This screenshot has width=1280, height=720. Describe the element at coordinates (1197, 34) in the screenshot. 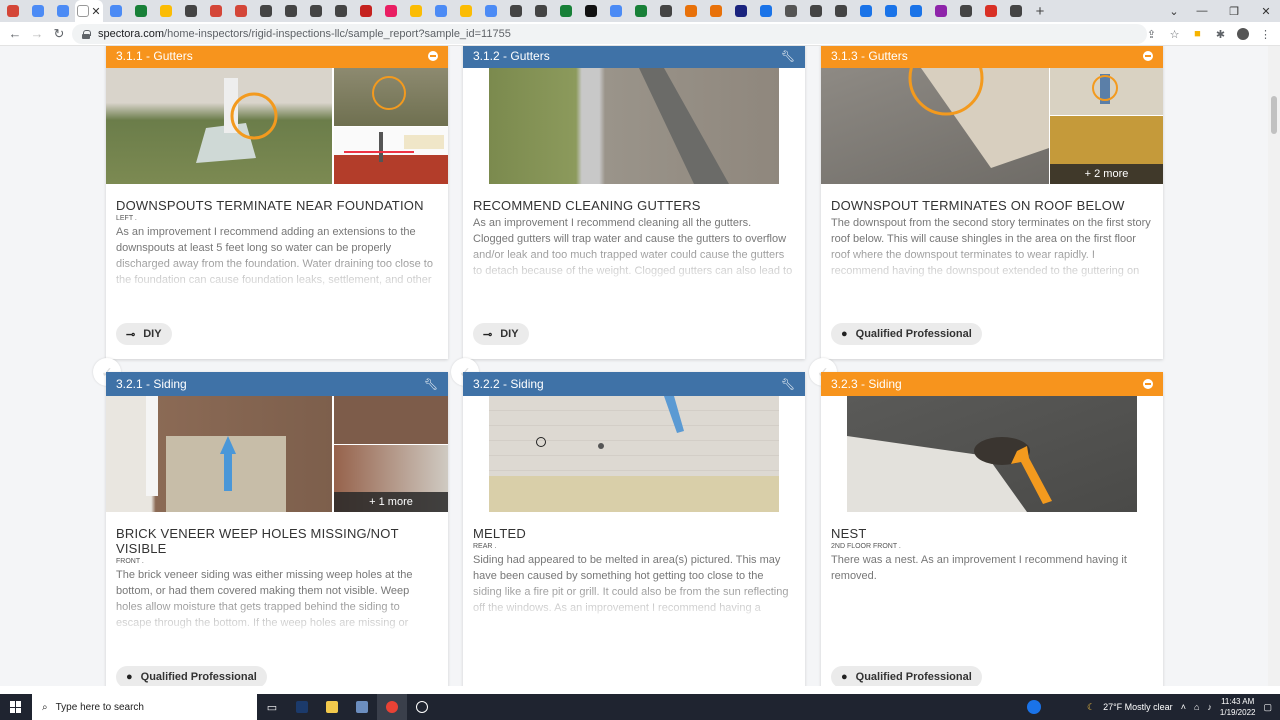

I see `extension-icon: ■` at that location.